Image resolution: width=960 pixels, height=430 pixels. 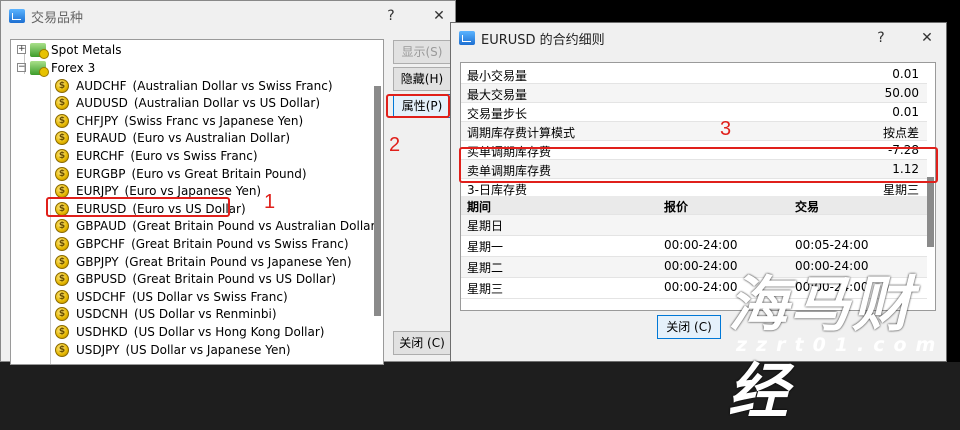 What do you see at coordinates (832, 245) in the screenshot?
I see `session-trade: 00:05-24:00` at bounding box center [832, 245].